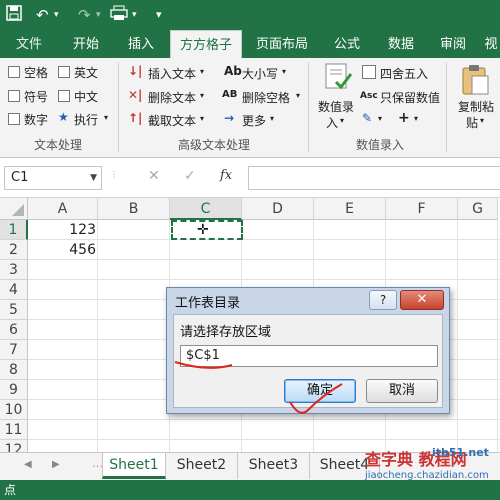 This screenshot has height=500, width=500. Describe the element at coordinates (63, 209) in the screenshot. I see `column-header-A: A` at that location.